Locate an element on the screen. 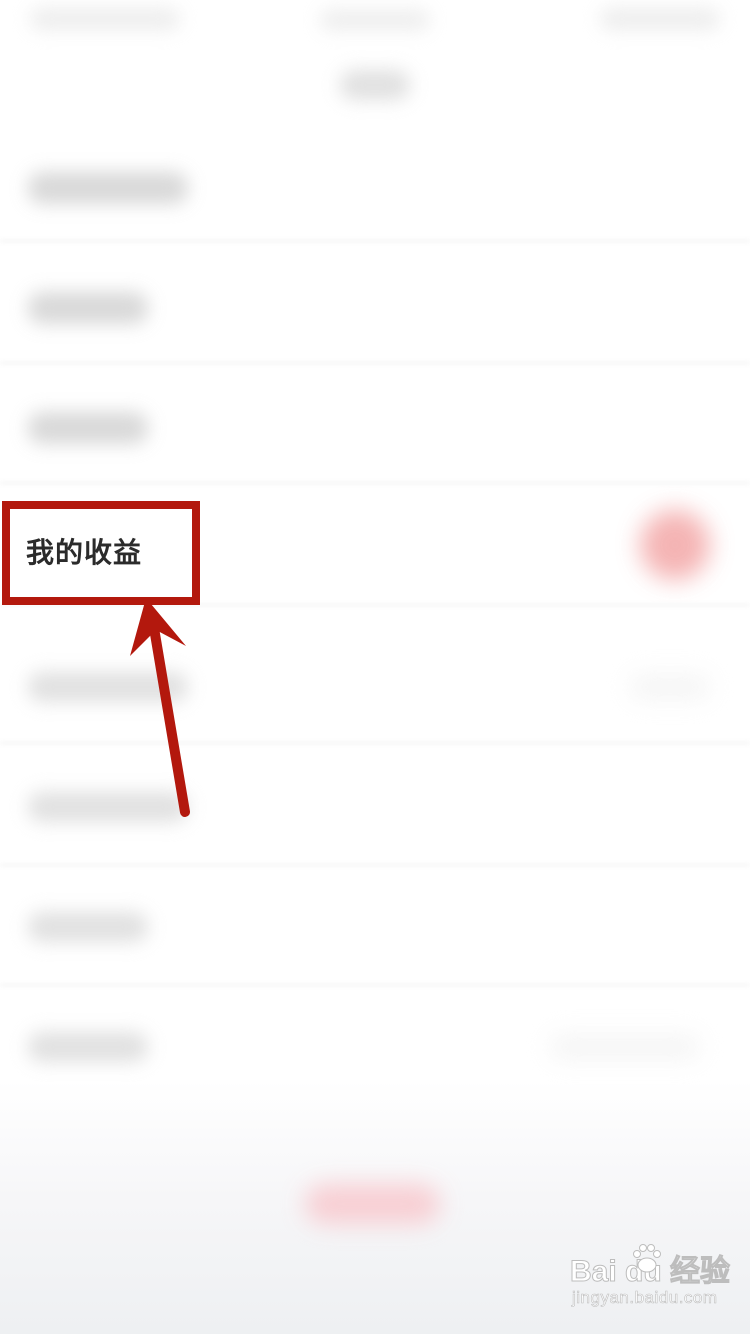 The image size is (750, 1334). paw-icon is located at coordinates (647, 1258).